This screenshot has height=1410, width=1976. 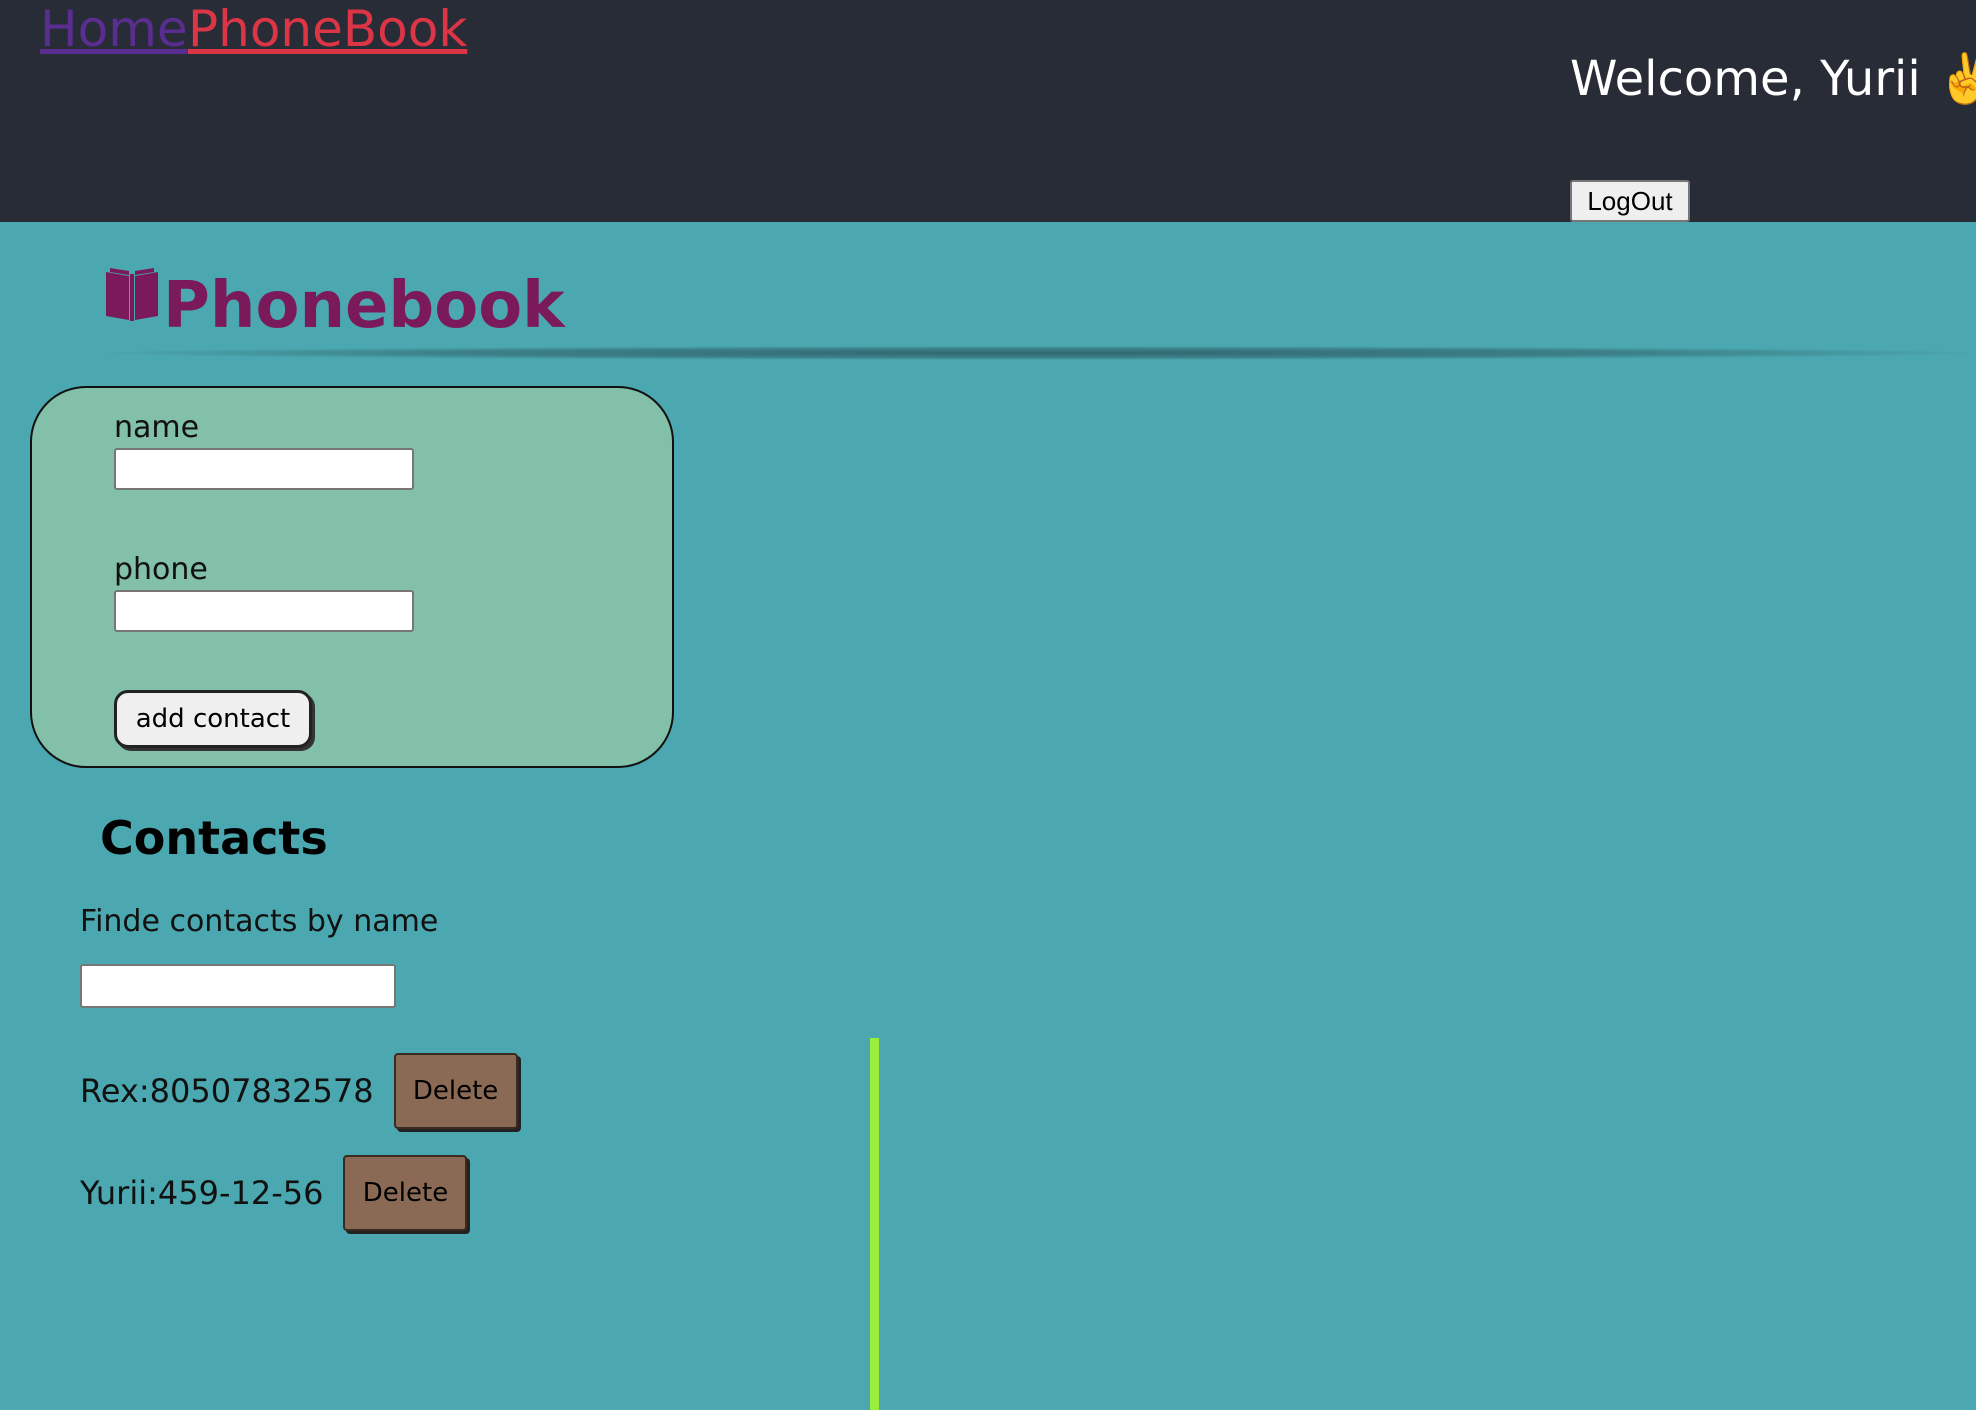 I want to click on name-input, so click(x=264, y=469).